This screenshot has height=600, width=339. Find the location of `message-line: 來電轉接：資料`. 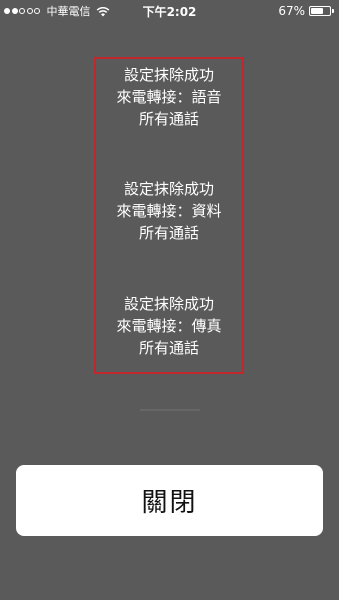

message-line: 來電轉接：資料 is located at coordinates (169, 211).